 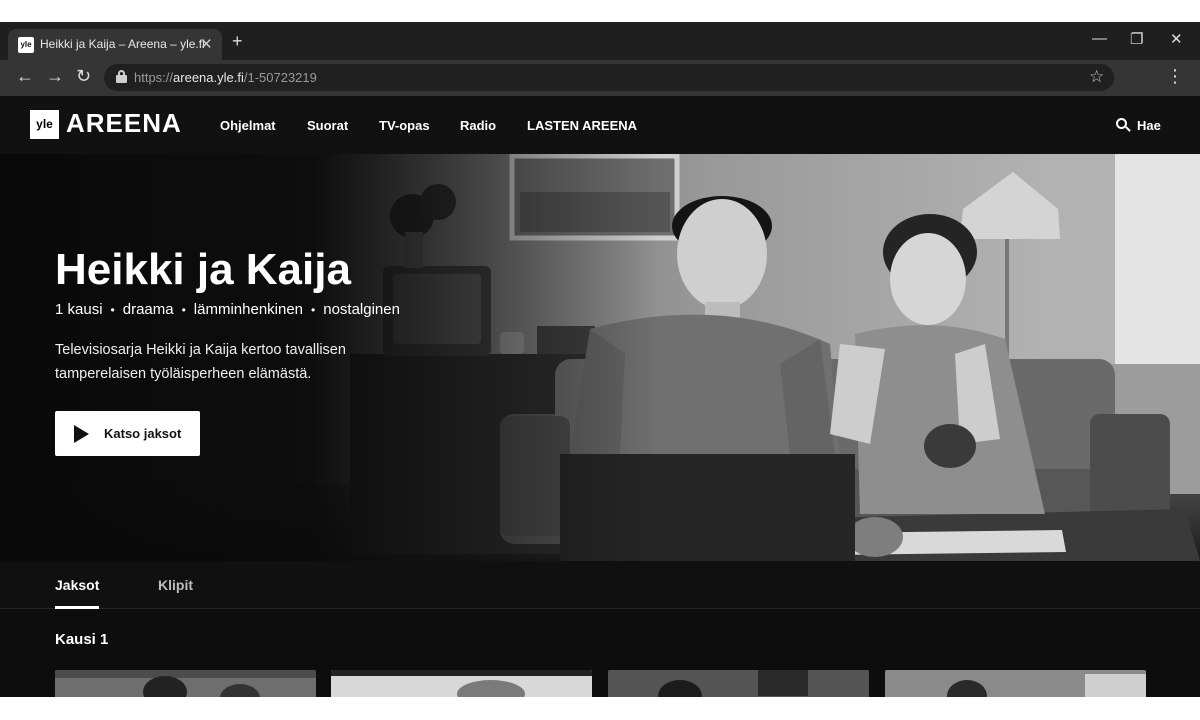 What do you see at coordinates (1123, 125) in the screenshot?
I see `search-icon` at bounding box center [1123, 125].